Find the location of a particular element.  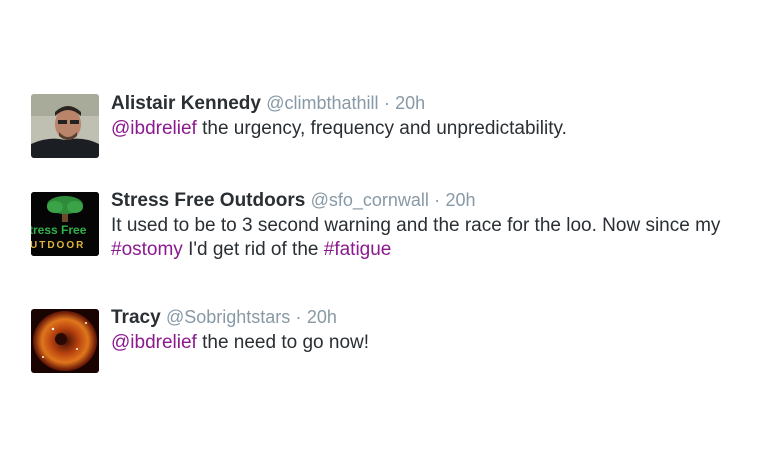

hashtag-link: #fatigue is located at coordinates (358, 249).